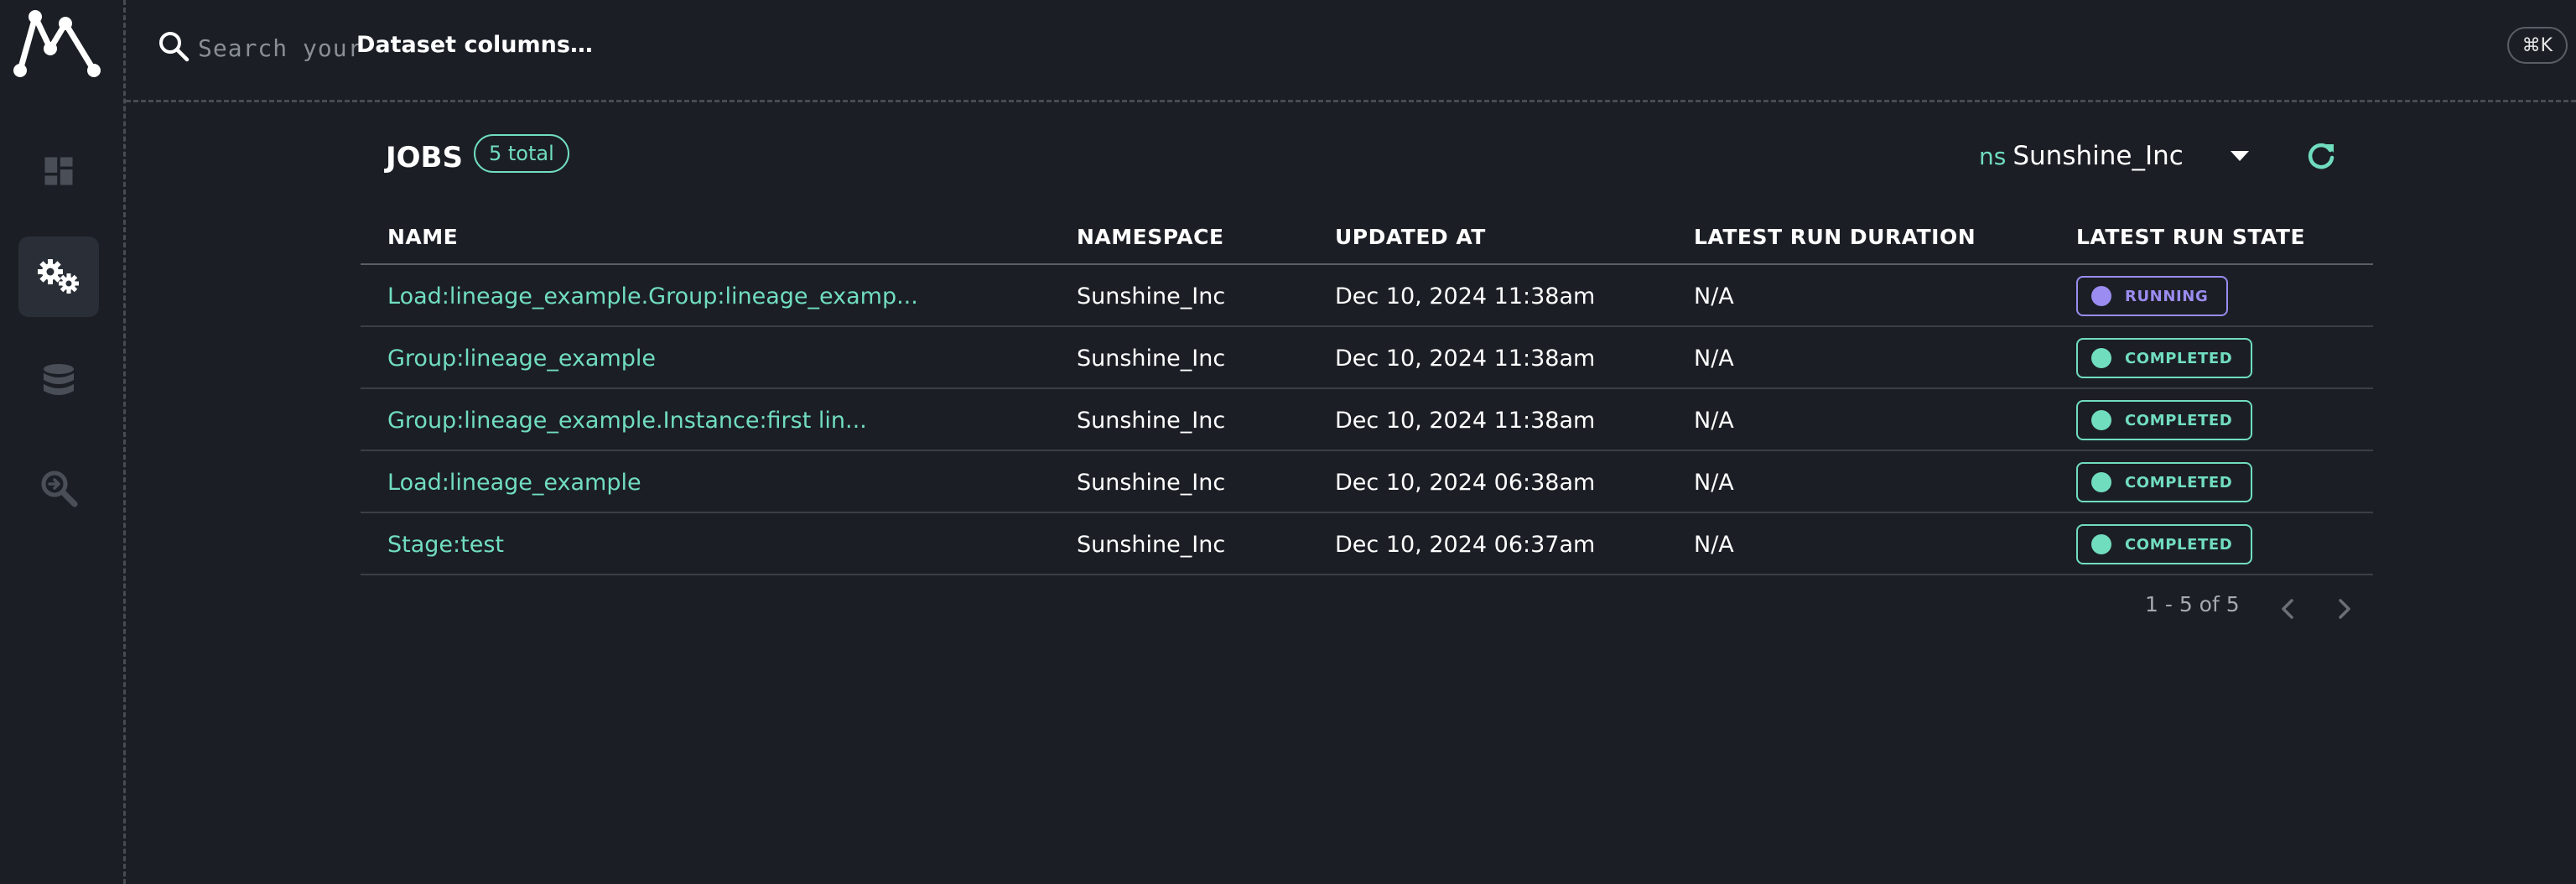  I want to click on job-updated-at: Dec 10, 2024 06:37am, so click(1465, 545).